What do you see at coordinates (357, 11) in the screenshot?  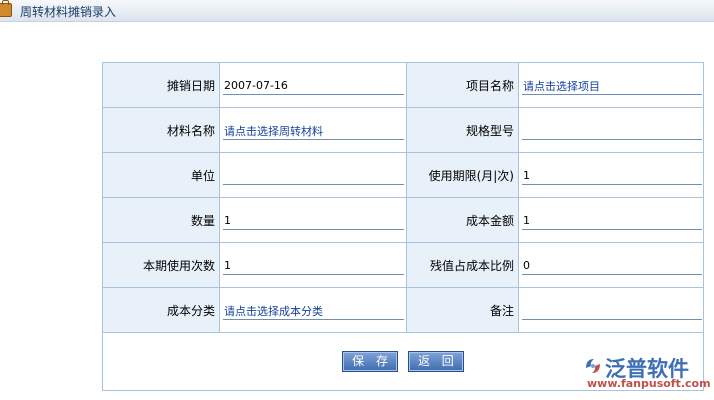 I see `title-bar: 周转材料摊销录入` at bounding box center [357, 11].